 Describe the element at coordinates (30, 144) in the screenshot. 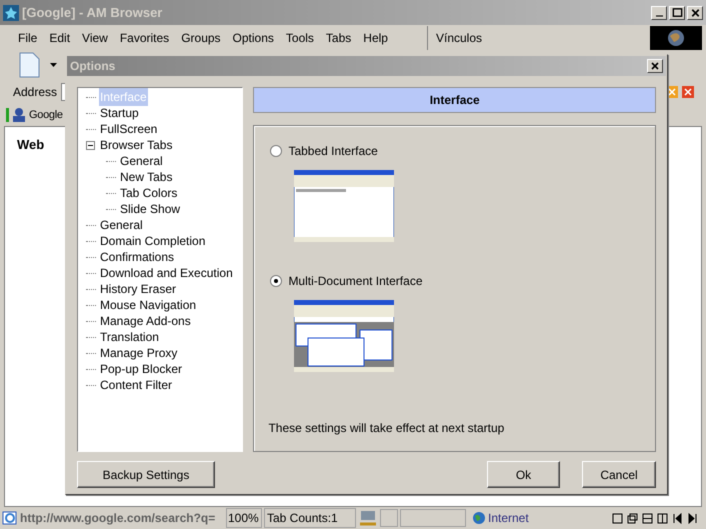

I see `search-tab: Web` at that location.